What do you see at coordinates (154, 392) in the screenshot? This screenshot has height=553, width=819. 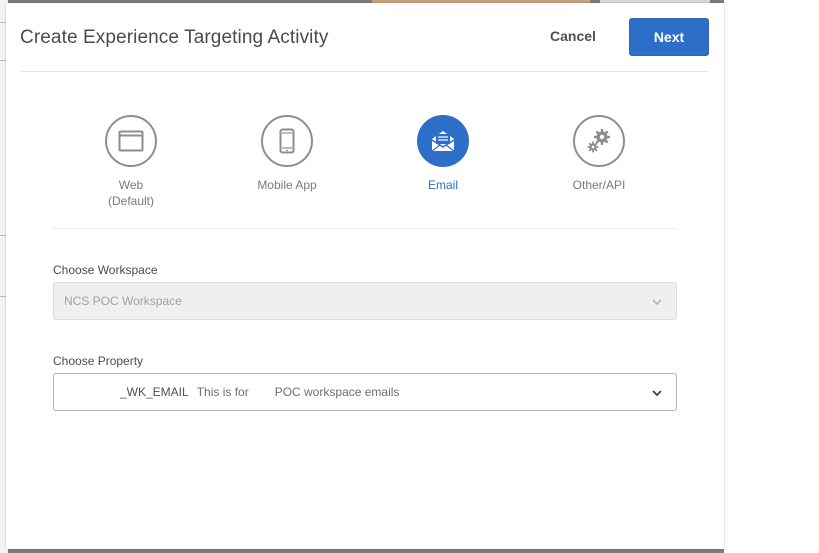 I see `property-name: _WK_EMAIL` at bounding box center [154, 392].